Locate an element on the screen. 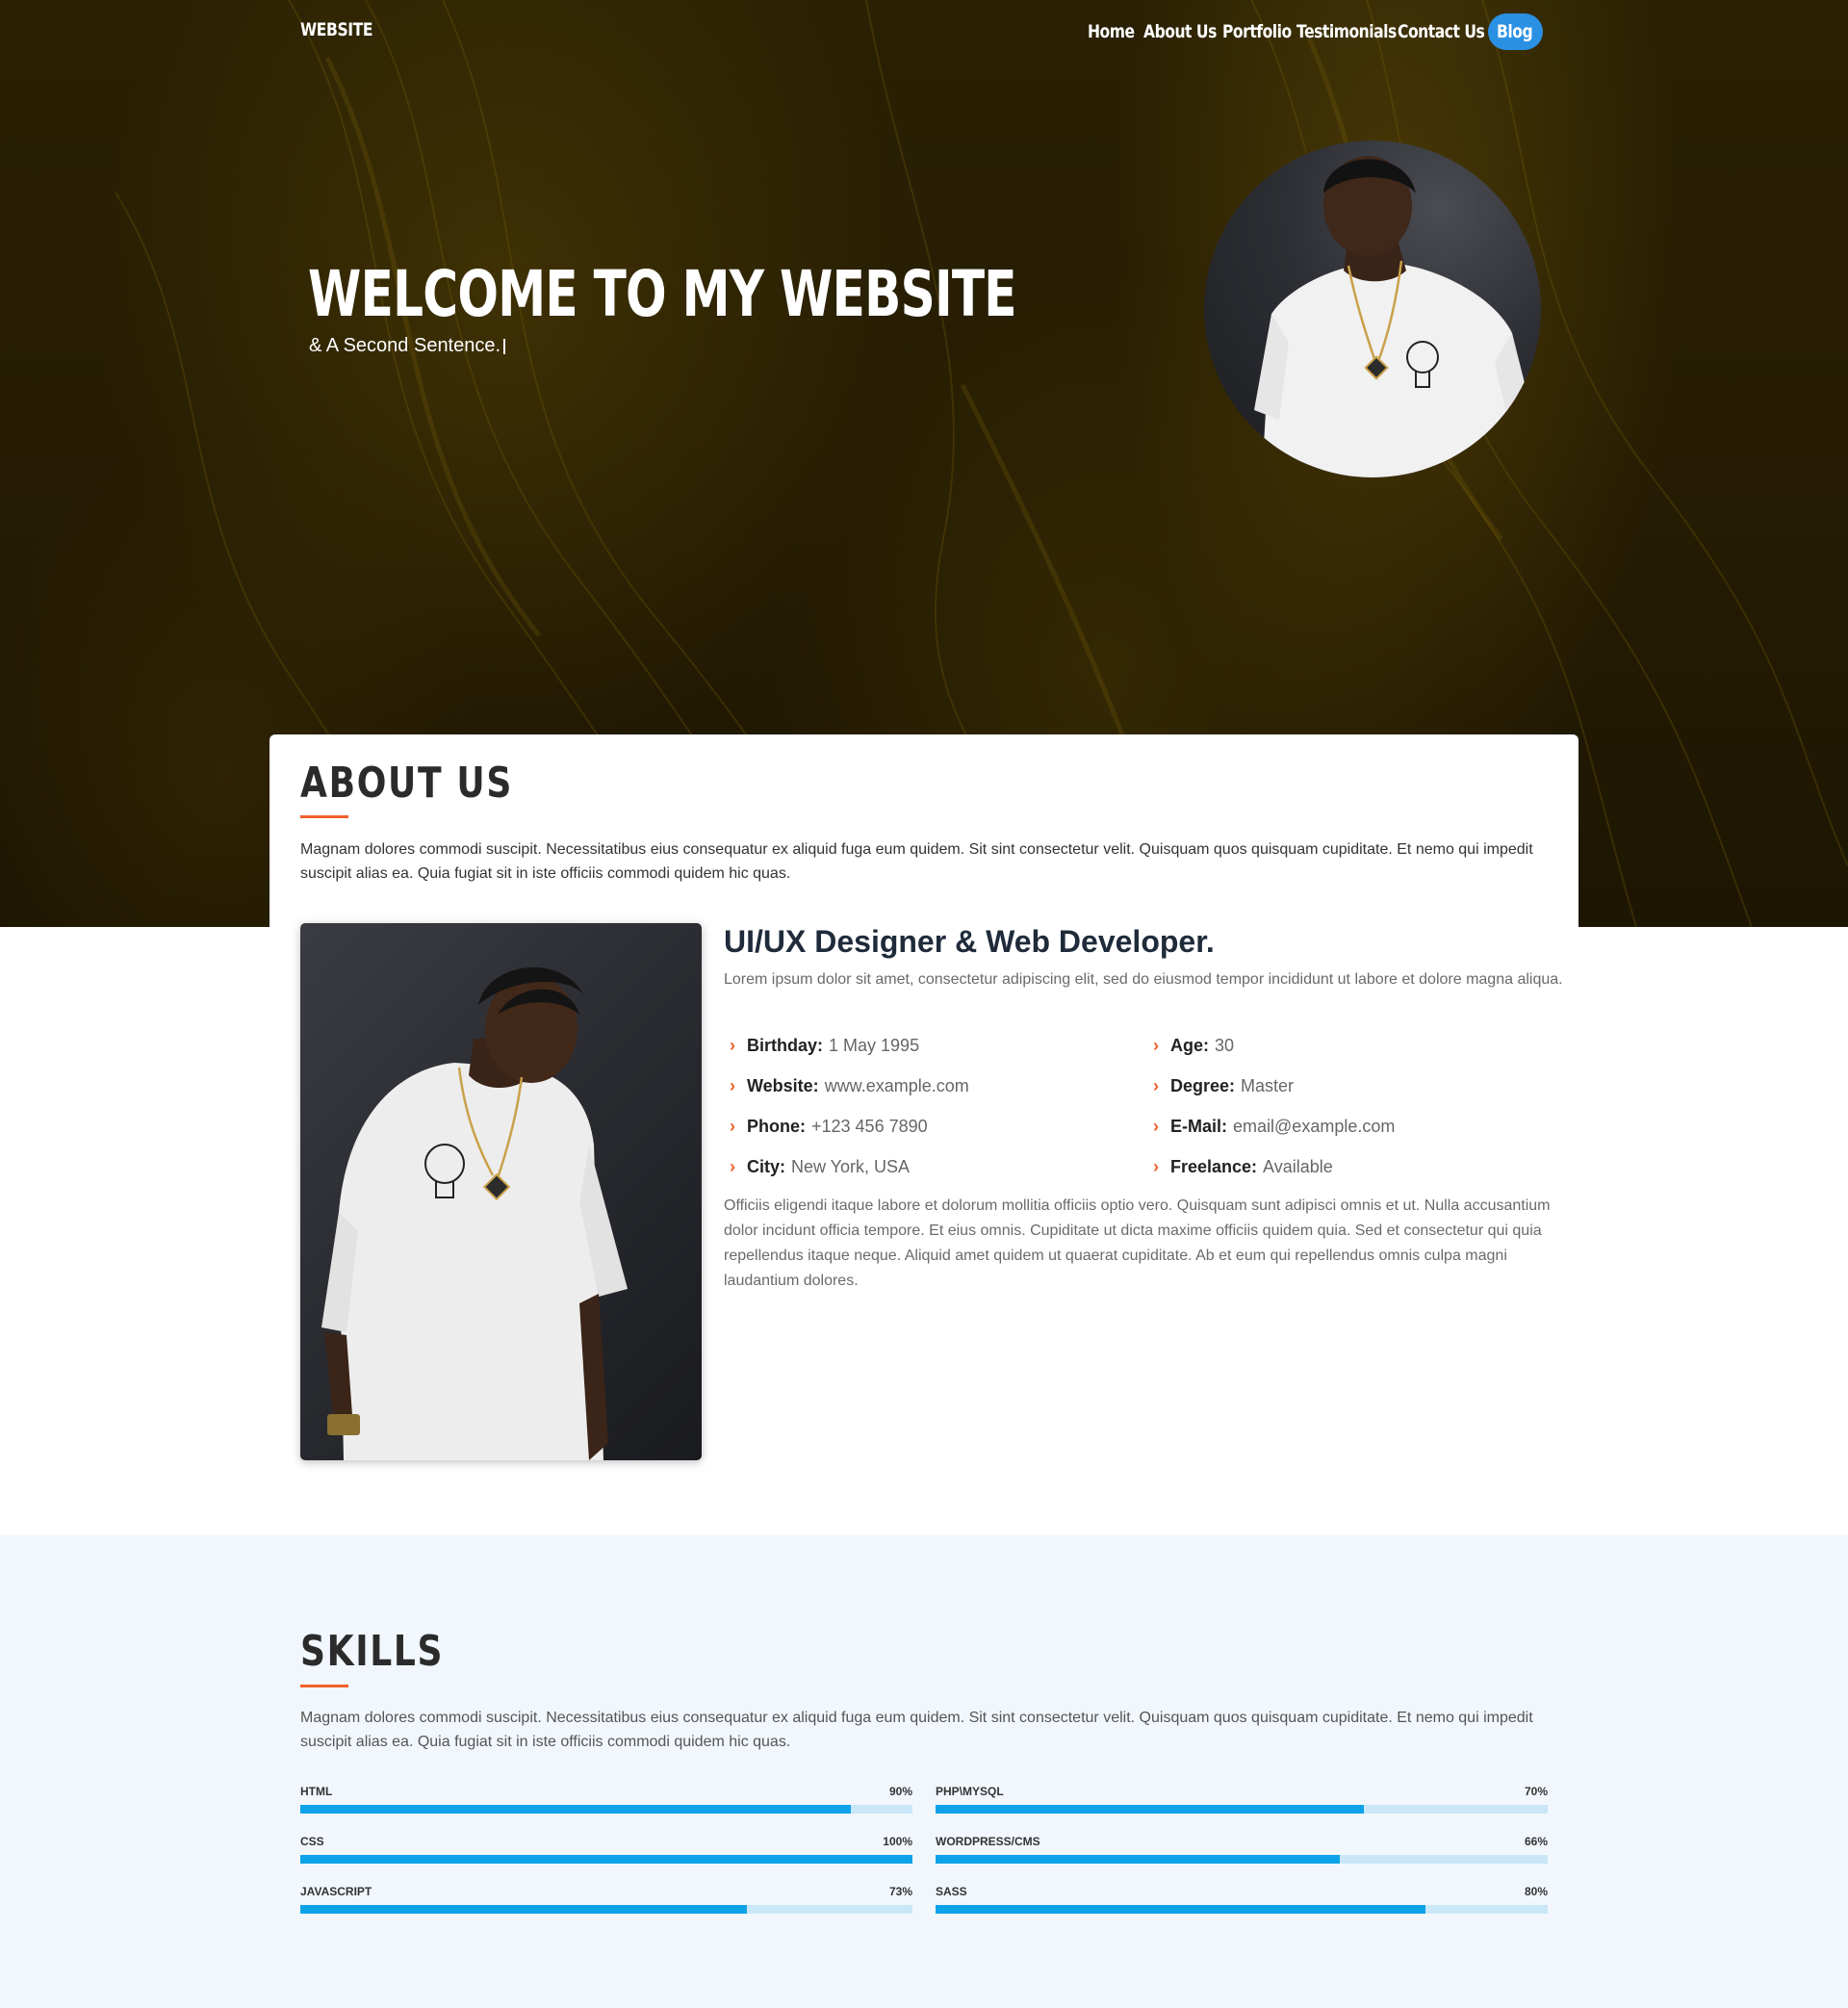 This screenshot has width=1848, height=2008. profile-avatar is located at coordinates (1372, 309).